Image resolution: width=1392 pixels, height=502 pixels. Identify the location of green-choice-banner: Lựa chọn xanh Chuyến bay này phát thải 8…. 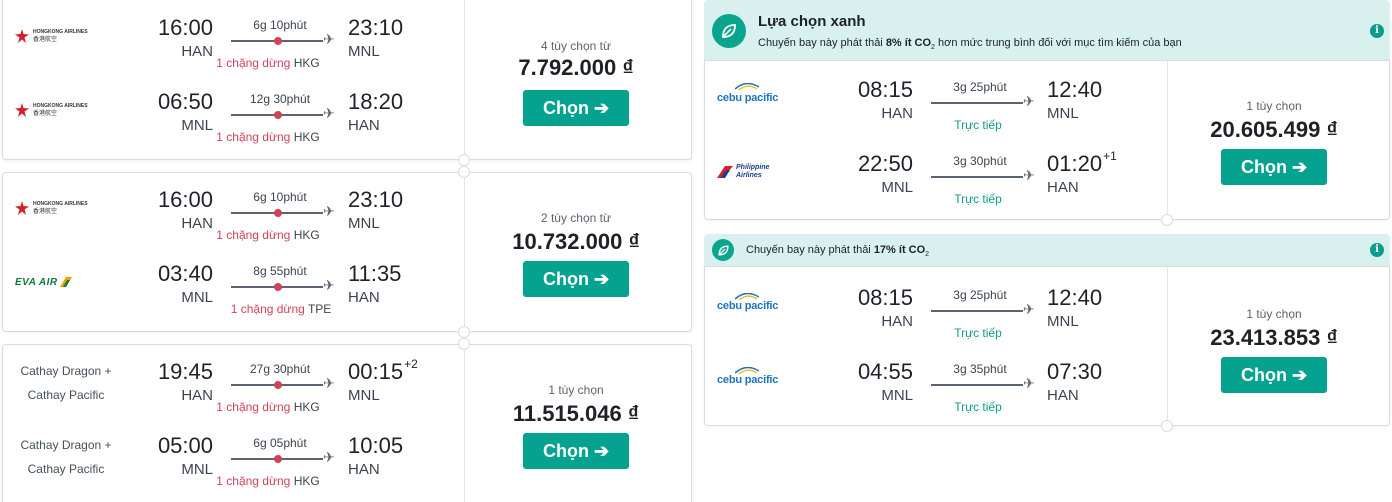
(1047, 30).